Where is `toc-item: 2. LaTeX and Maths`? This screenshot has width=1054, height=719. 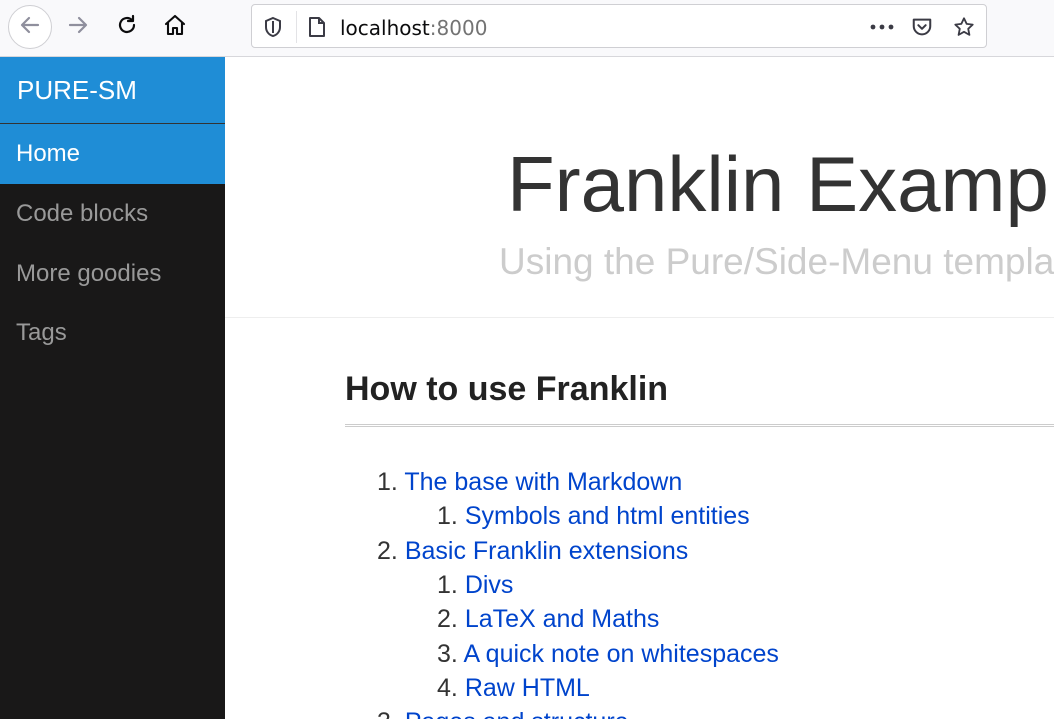 toc-item: 2. LaTeX and Maths is located at coordinates (548, 619).